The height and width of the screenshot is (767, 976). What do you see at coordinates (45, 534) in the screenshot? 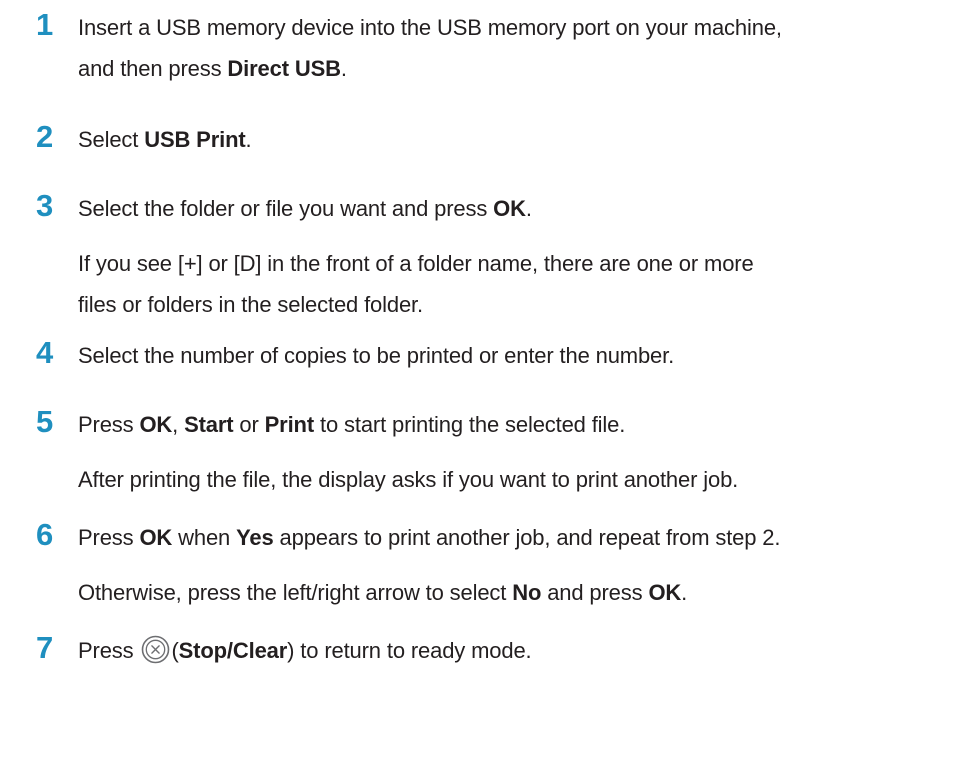
I see `step-number: 6` at bounding box center [45, 534].